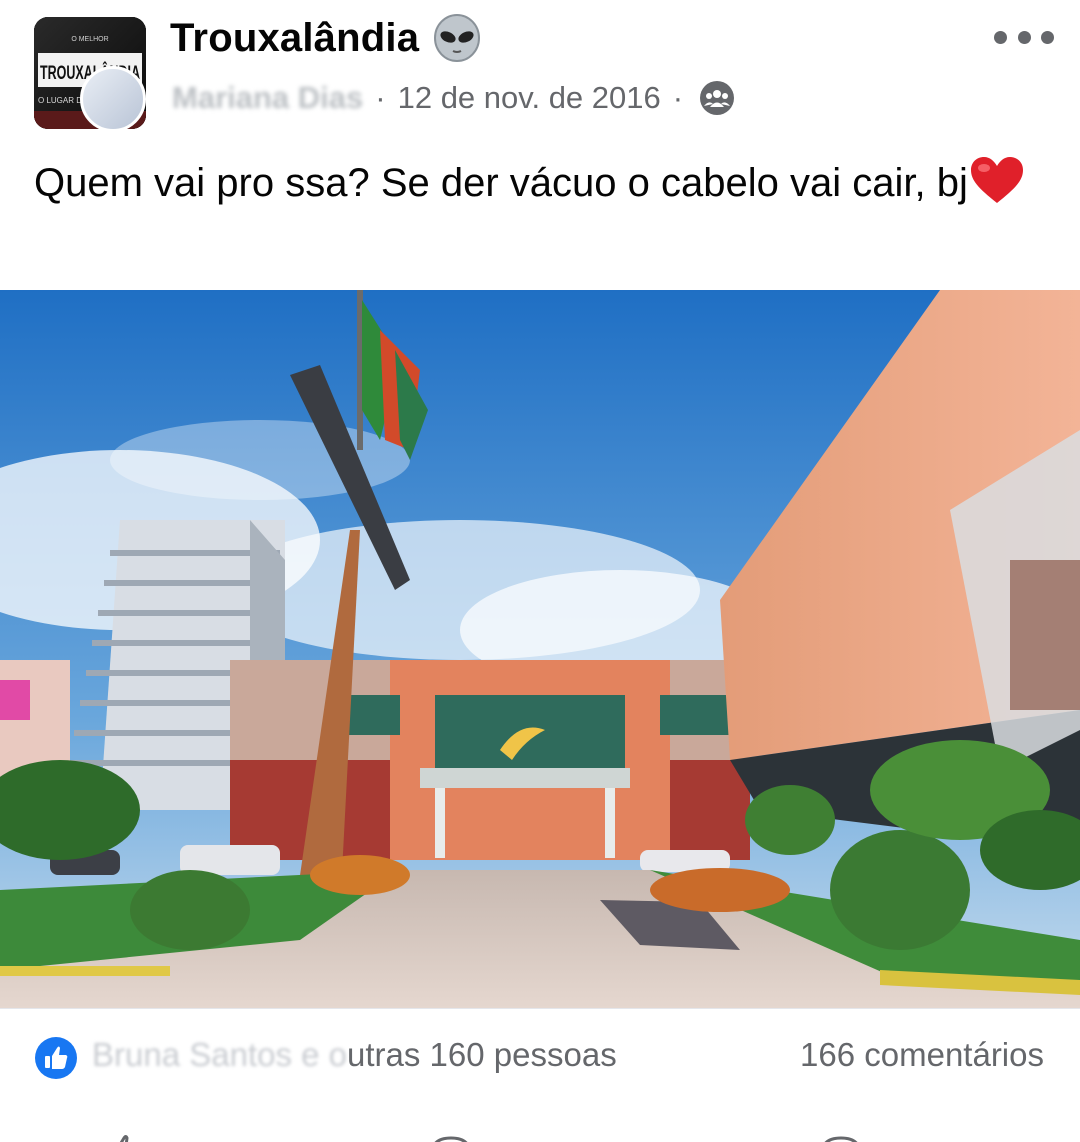 The image size is (1080, 1142). I want to click on alien-emoji-icon, so click(457, 38).